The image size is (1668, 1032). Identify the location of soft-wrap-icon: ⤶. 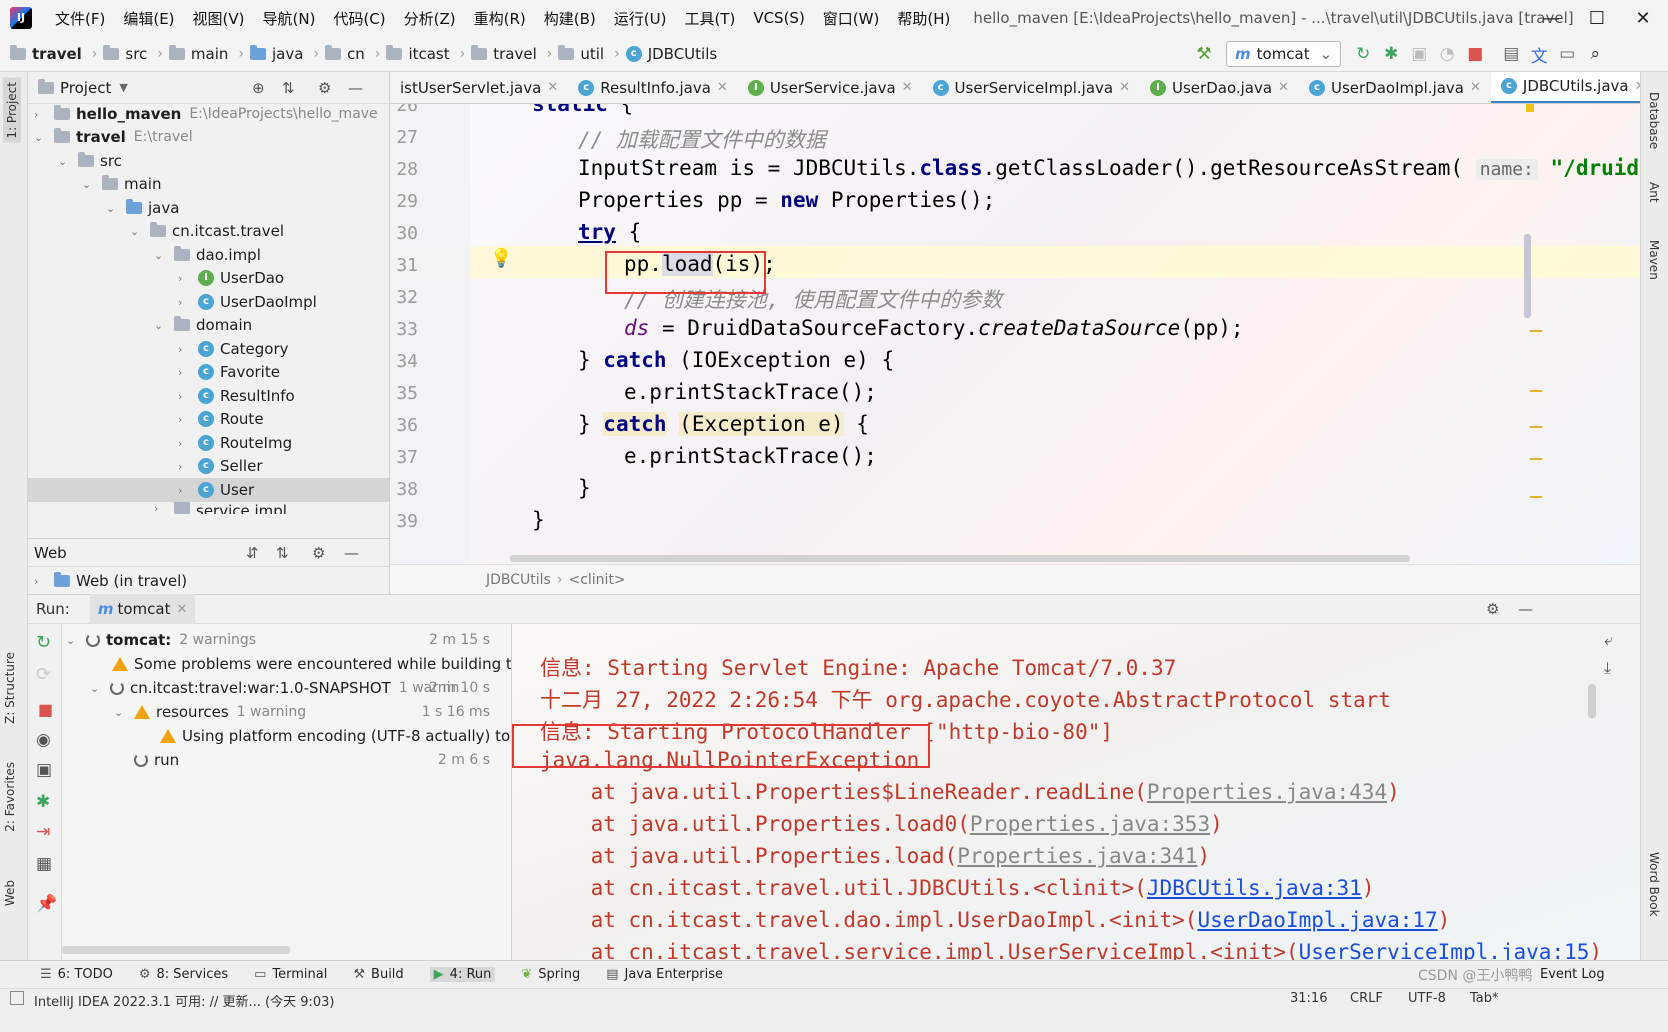
(1608, 640).